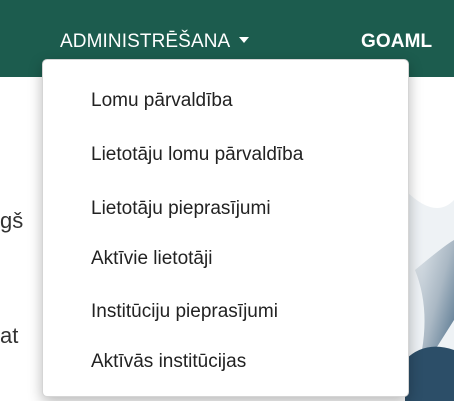 The image size is (454, 401). What do you see at coordinates (244, 39) in the screenshot?
I see `caret-down-icon` at bounding box center [244, 39].